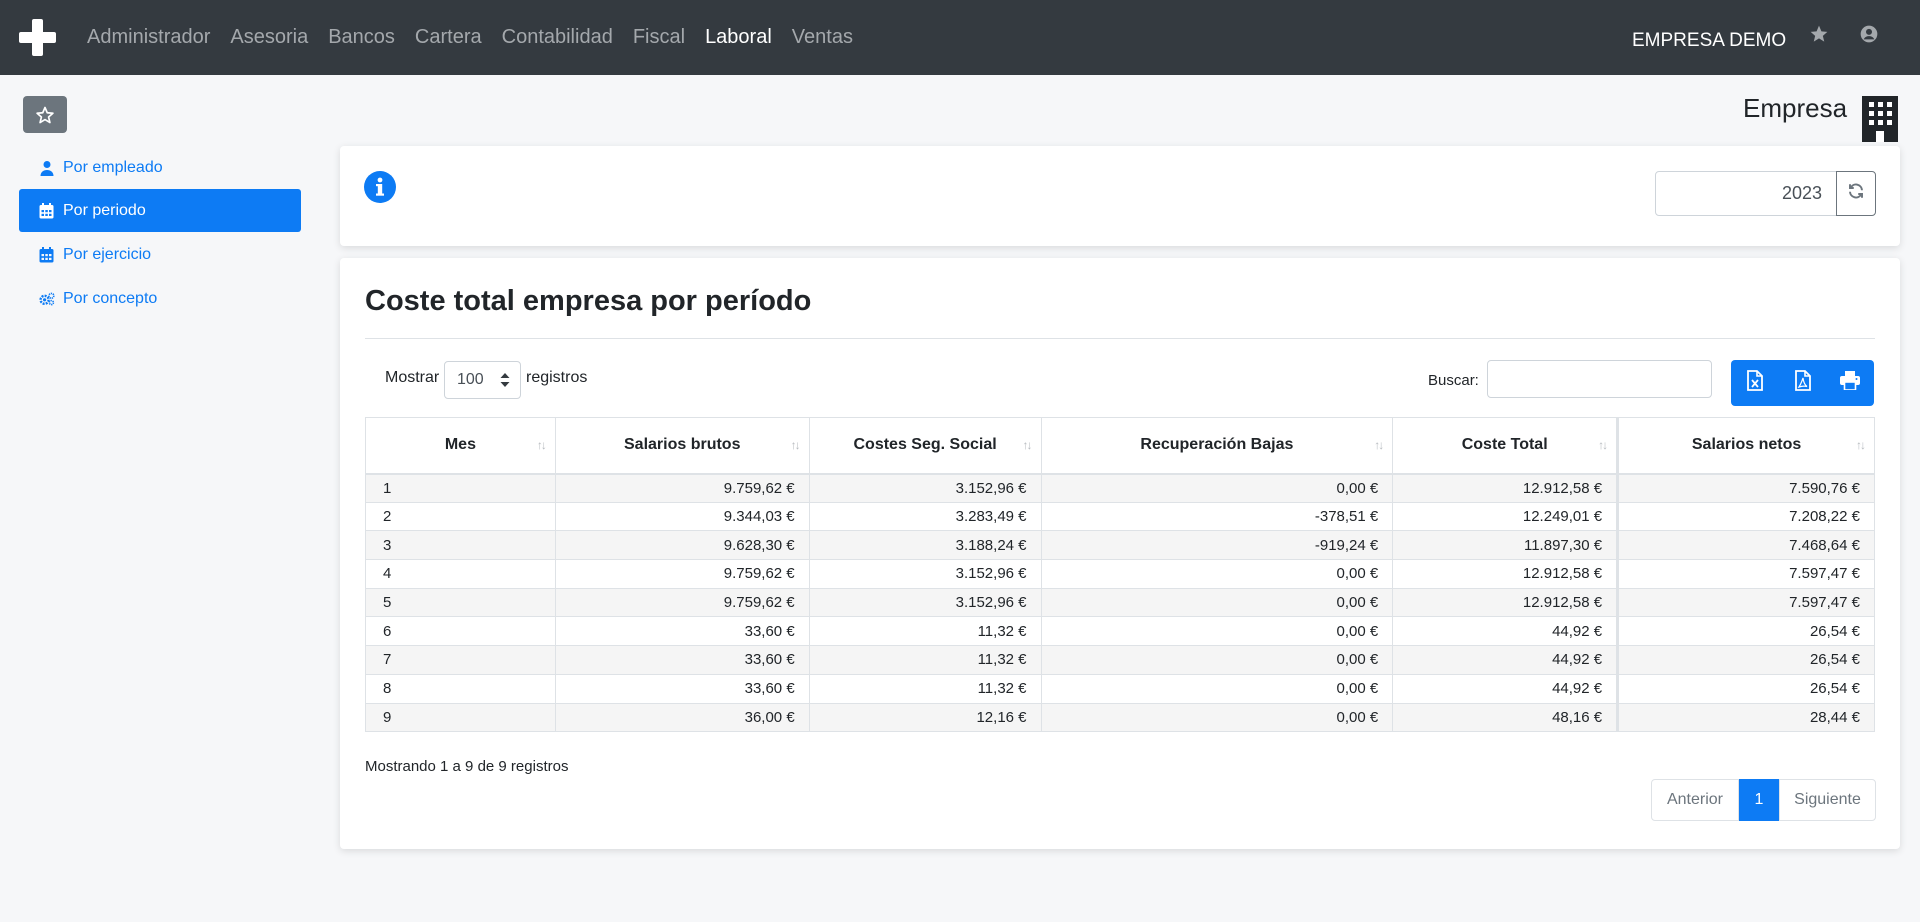 The width and height of the screenshot is (1920, 922). What do you see at coordinates (1745, 446) in the screenshot?
I see `column-header-salarios-netos: Salarios netos ↑↓` at bounding box center [1745, 446].